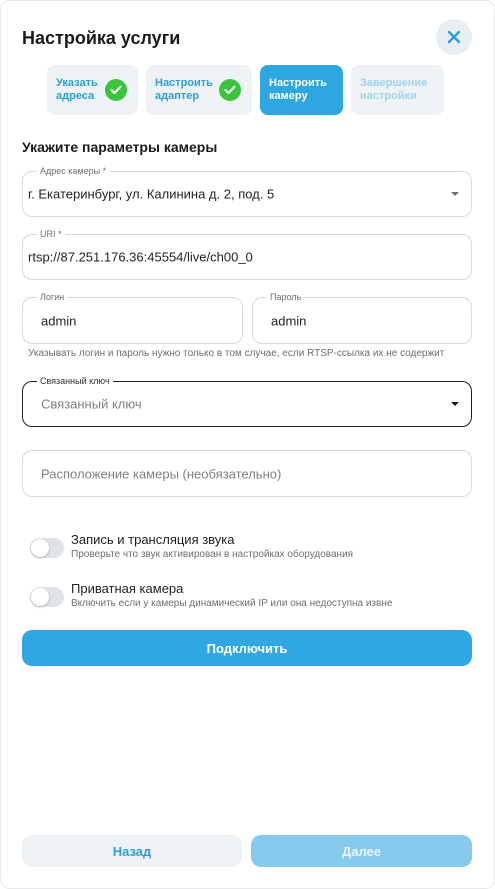 Image resolution: width=495 pixels, height=889 pixels. Describe the element at coordinates (140, 257) in the screenshot. I see `field-value: rtsp://87.251.176.36:45554/live/ch00_0` at that location.